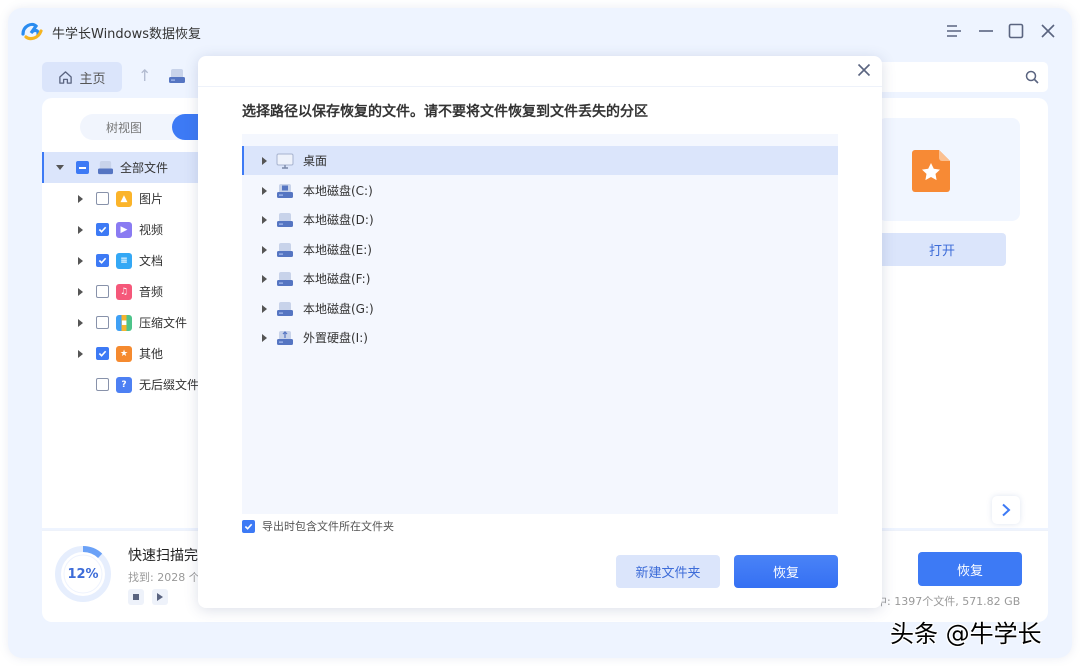 The height and width of the screenshot is (666, 1080). I want to click on chevron-right-icon, so click(1006, 510).